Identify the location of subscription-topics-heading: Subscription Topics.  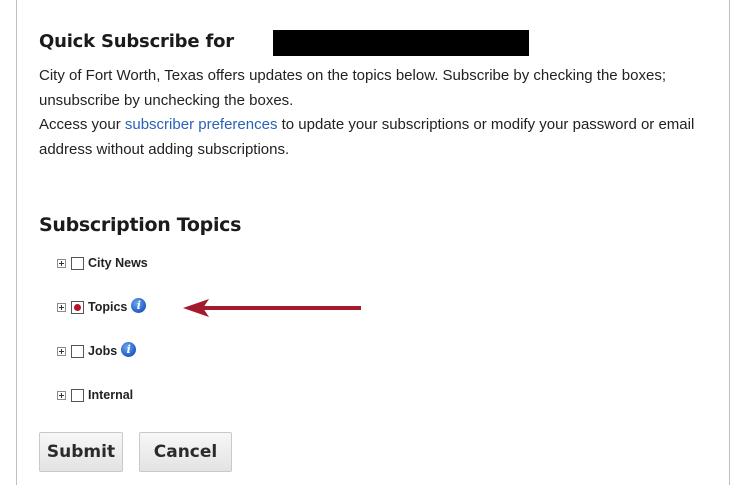
(140, 225).